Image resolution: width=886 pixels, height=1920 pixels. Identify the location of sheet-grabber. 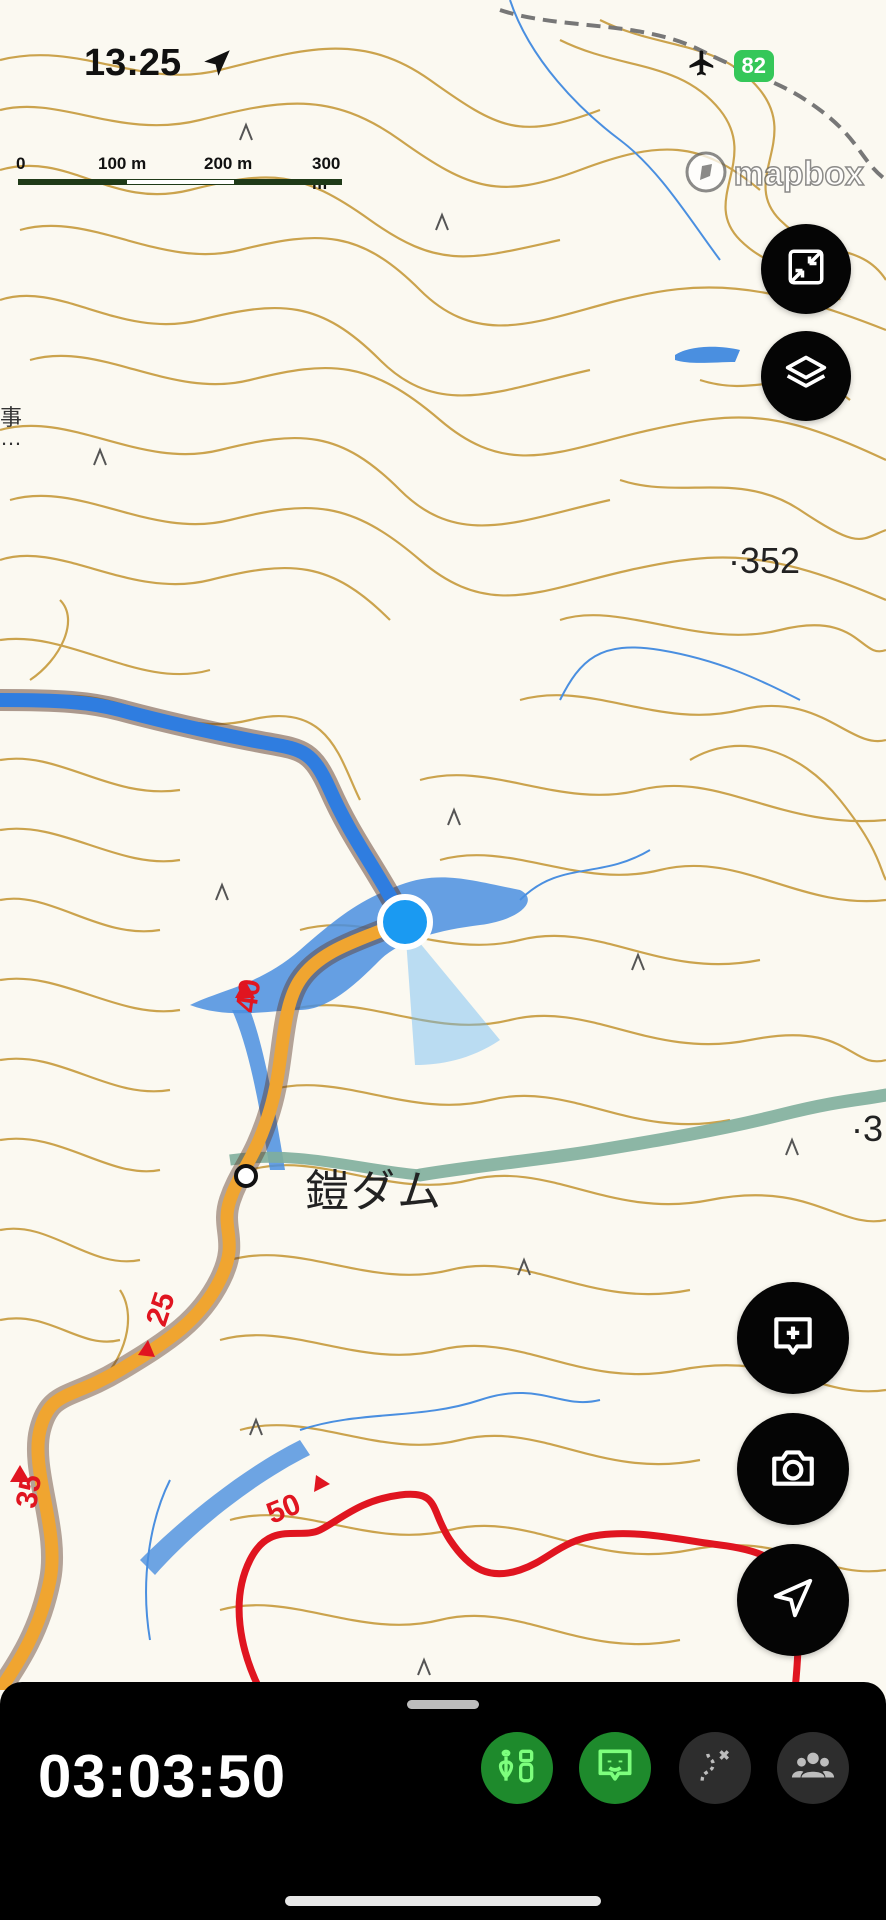
(443, 1704).